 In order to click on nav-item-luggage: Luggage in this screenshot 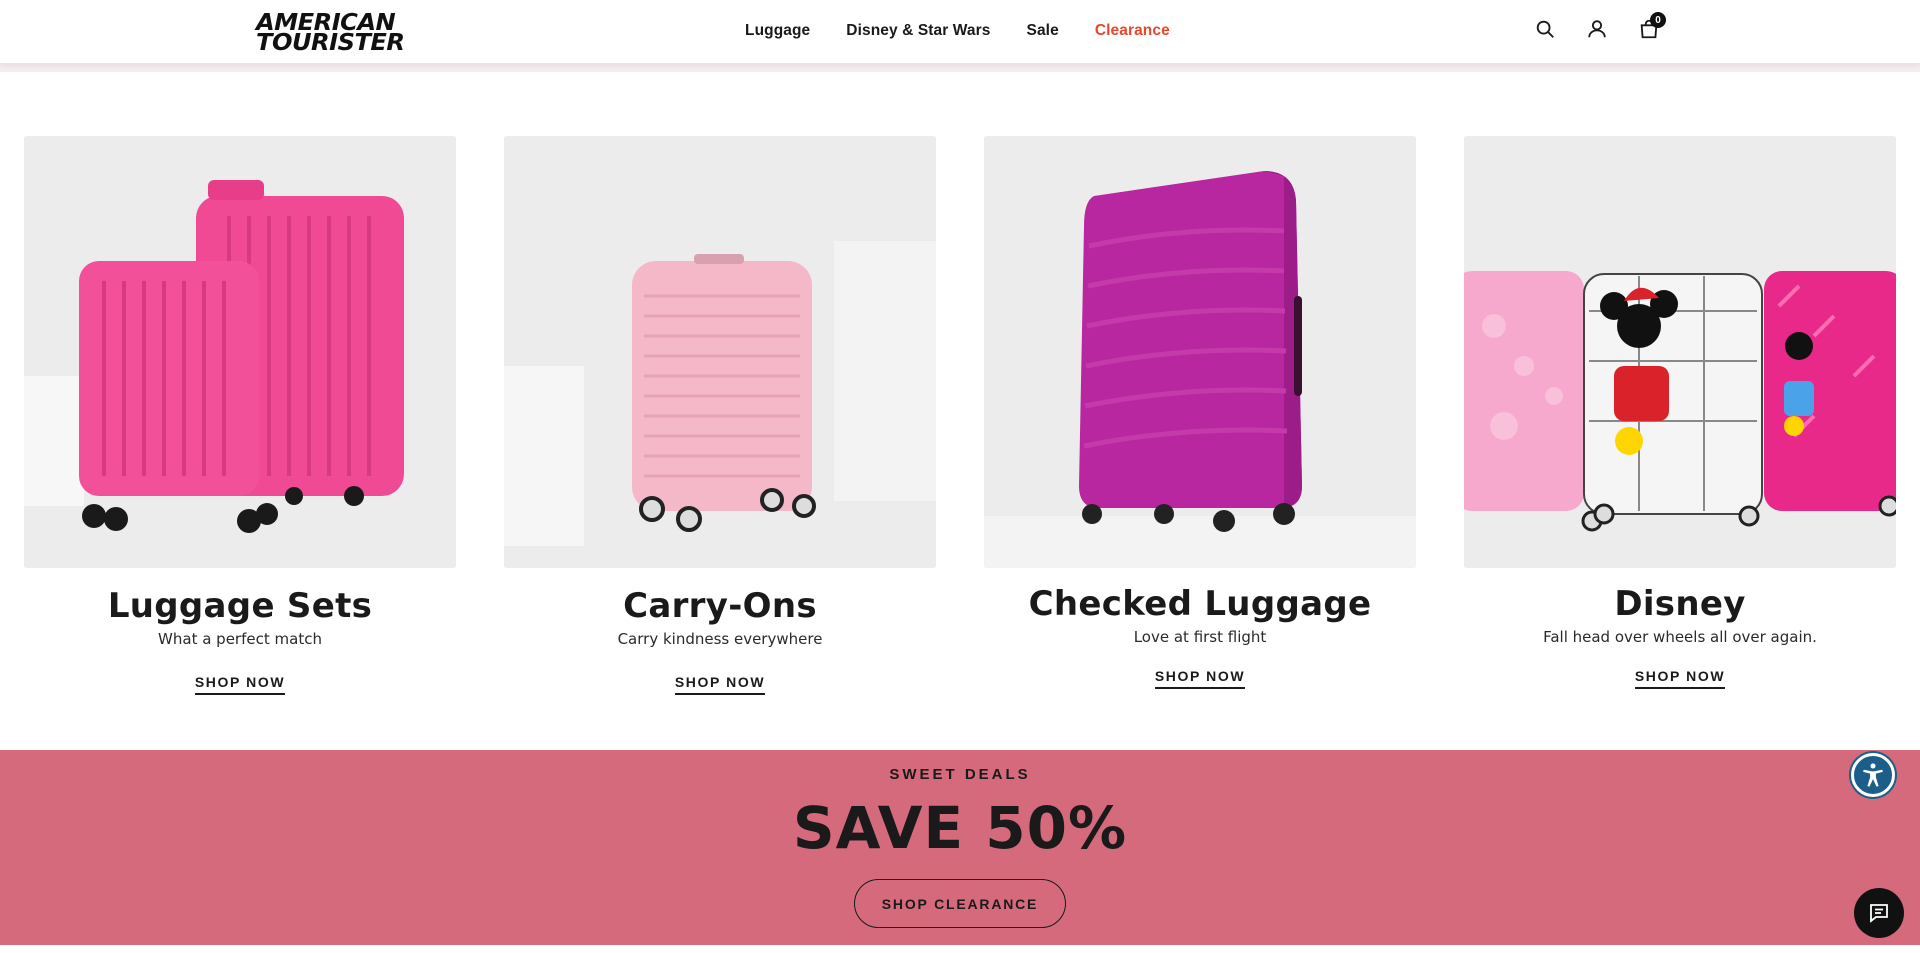, I will do `click(777, 31)`.